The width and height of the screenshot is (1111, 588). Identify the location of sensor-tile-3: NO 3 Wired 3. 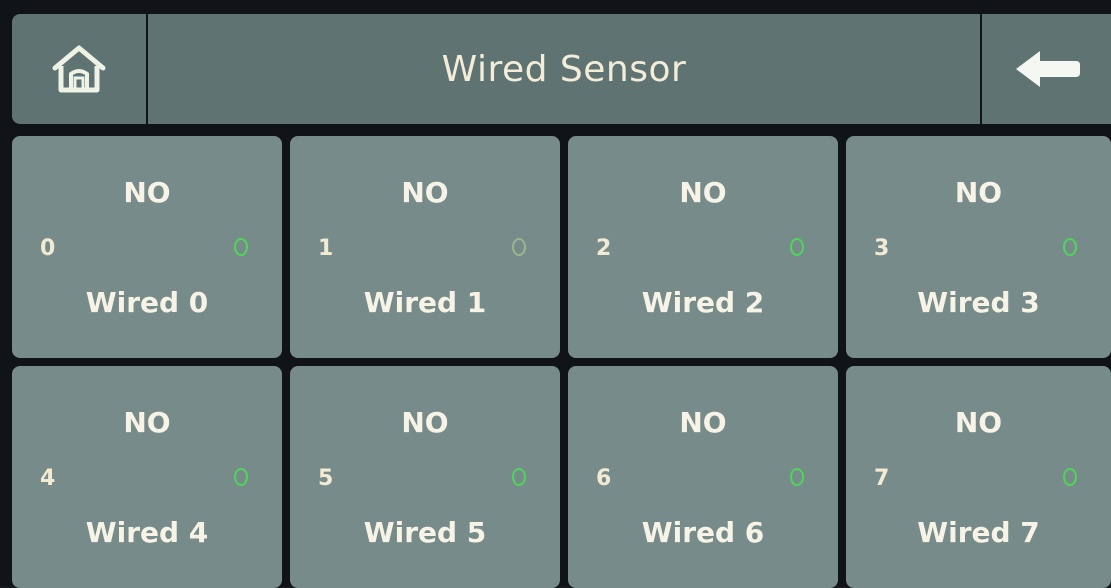
(978, 247).